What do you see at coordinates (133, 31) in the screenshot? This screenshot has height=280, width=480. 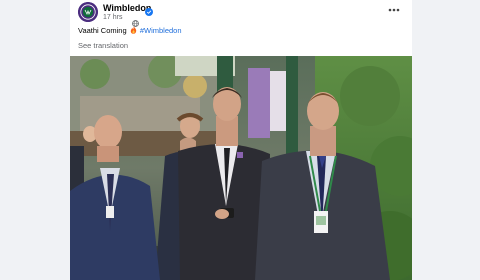 I see `fire-emoji-icon` at bounding box center [133, 31].